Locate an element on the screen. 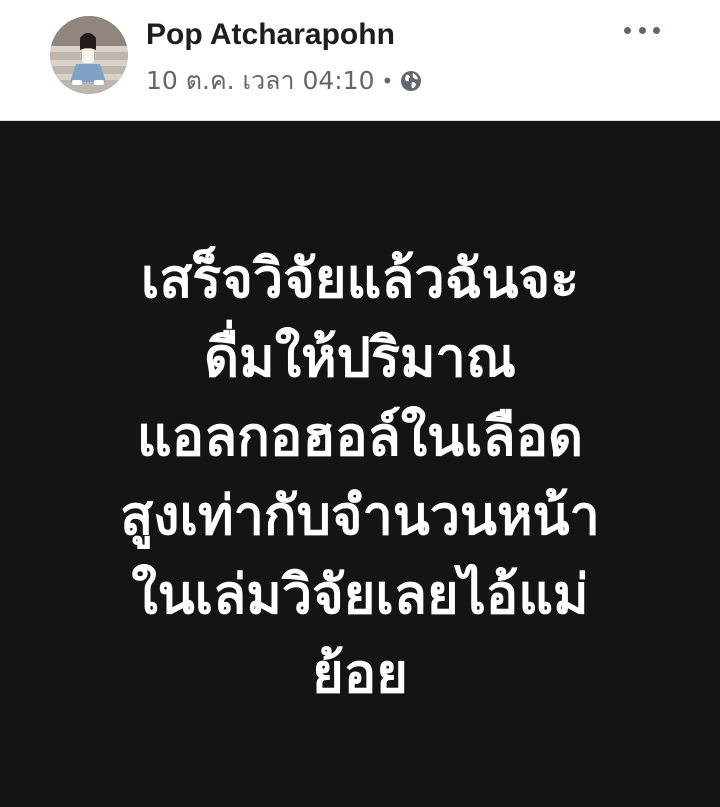  status-line: ดื่มให้ปริมาณ is located at coordinates (360, 357).